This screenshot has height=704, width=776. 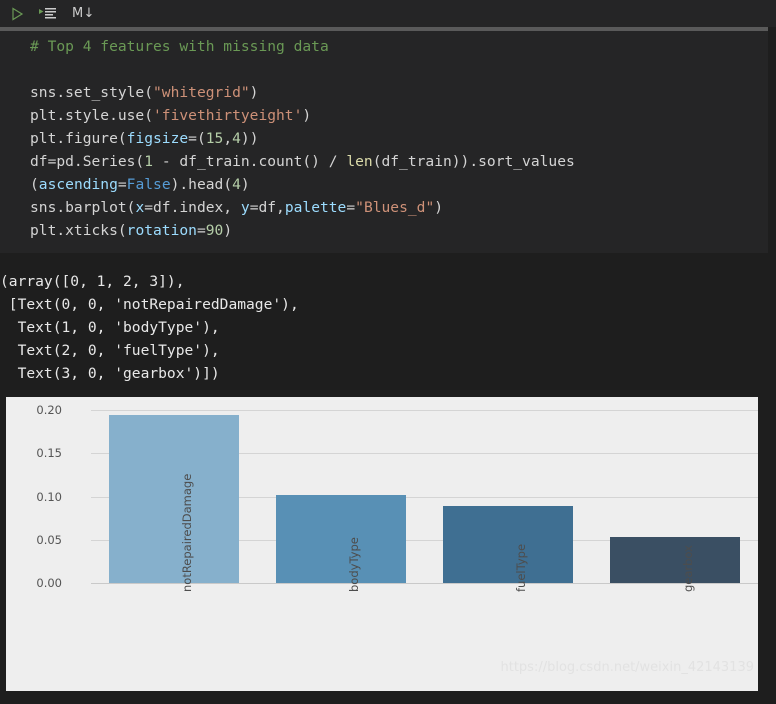 I want to click on notebook-toolbar: M↓, so click(x=388, y=13).